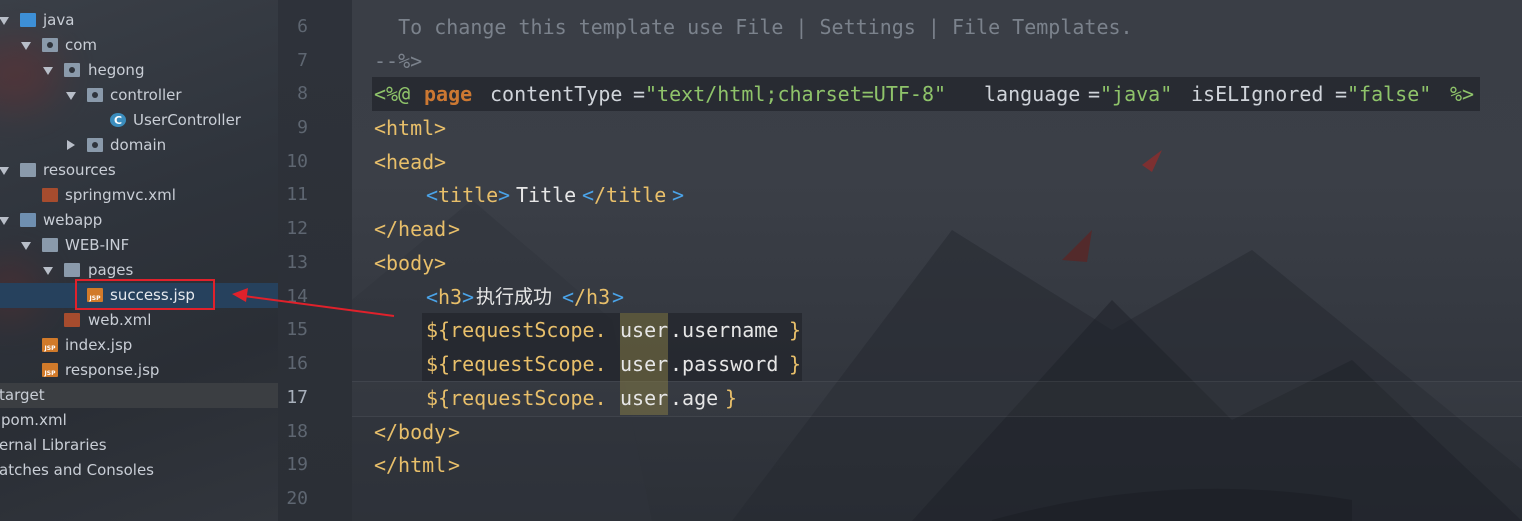  I want to click on tree-item-label: hegong, so click(116, 70).